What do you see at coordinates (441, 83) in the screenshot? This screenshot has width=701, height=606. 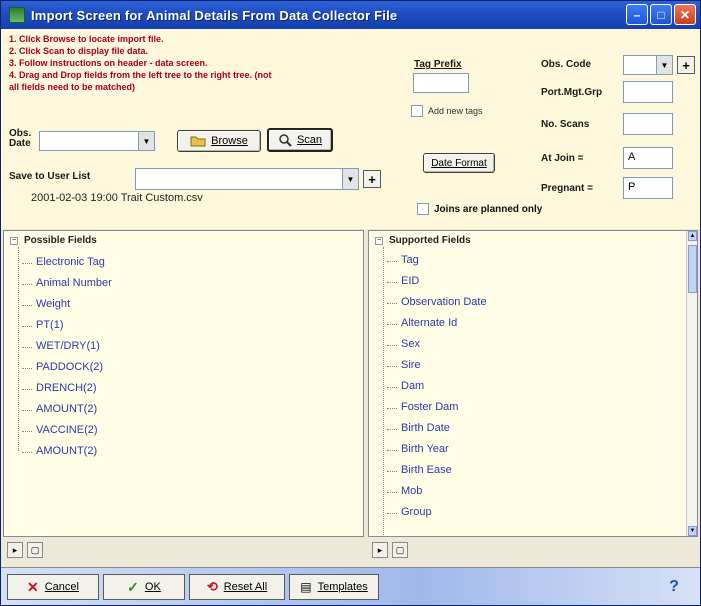 I see `tag-prefix-input` at bounding box center [441, 83].